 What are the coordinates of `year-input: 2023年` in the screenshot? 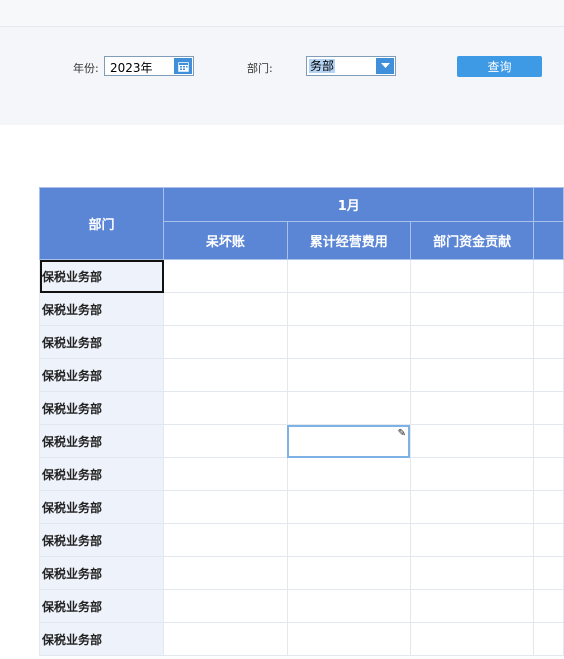 It's located at (149, 66).